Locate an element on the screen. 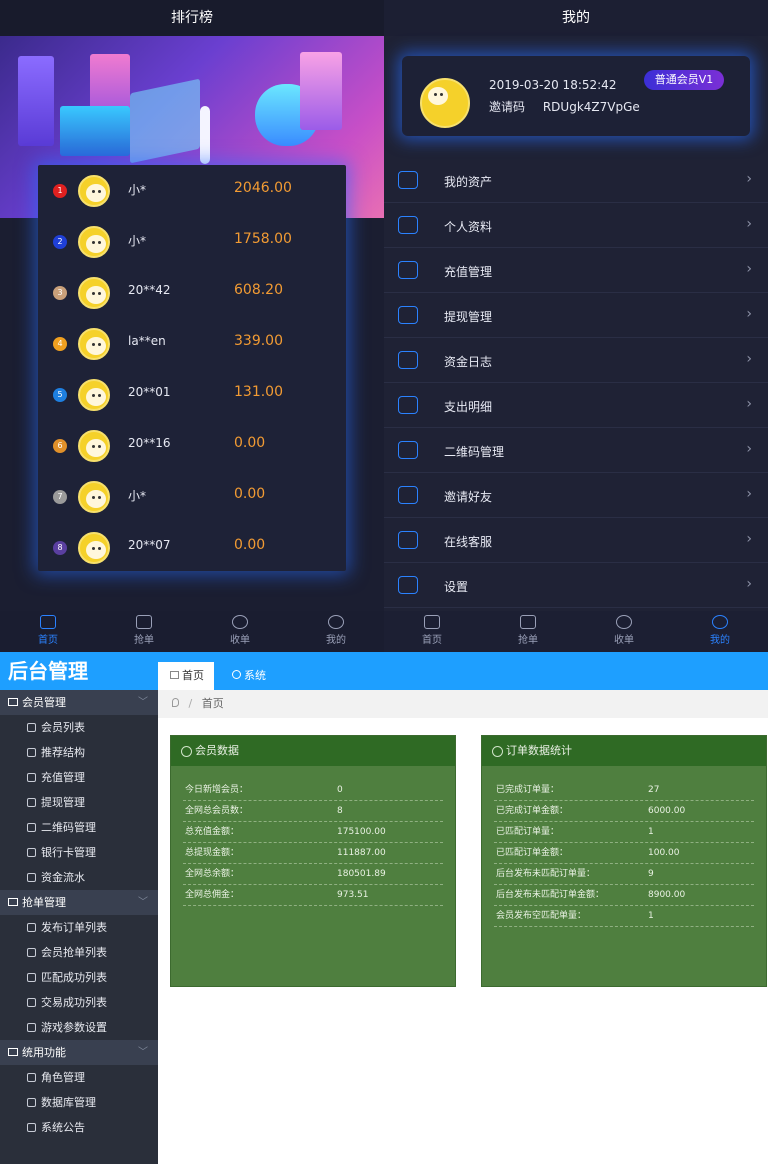 The height and width of the screenshot is (1164, 768). stat-value: 27 is located at coordinates (654, 790).